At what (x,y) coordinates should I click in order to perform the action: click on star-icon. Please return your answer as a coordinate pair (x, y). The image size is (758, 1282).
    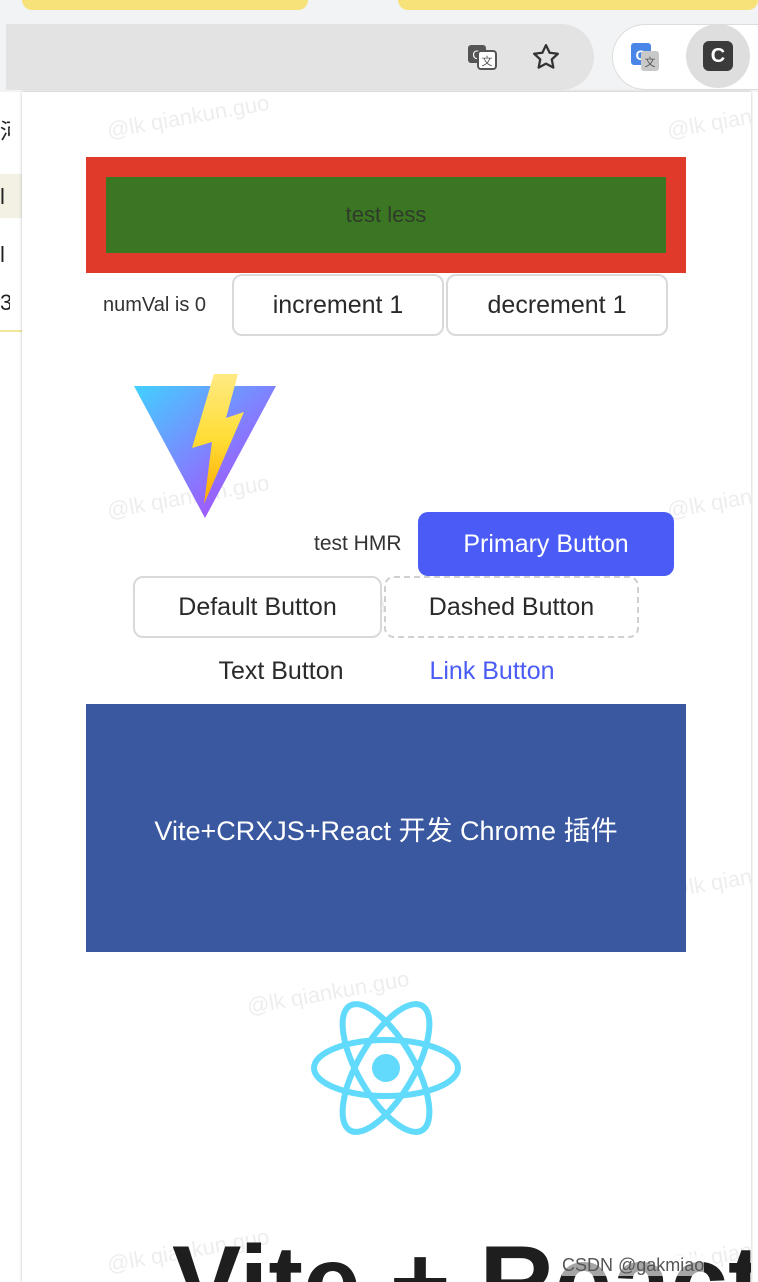
    Looking at the image, I should click on (546, 57).